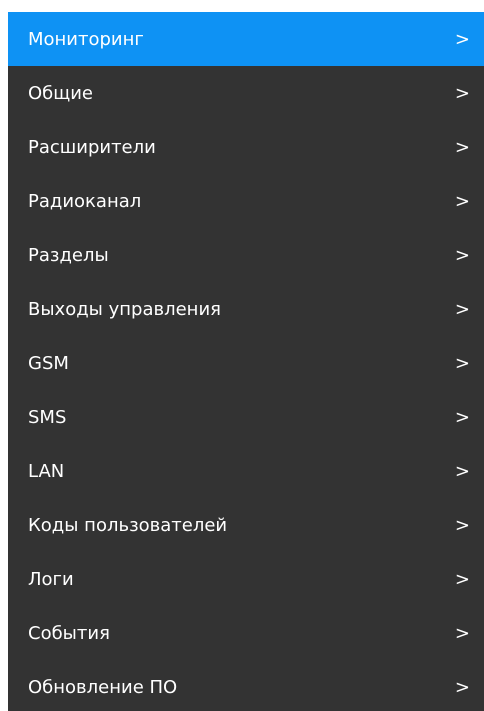 The height and width of the screenshot is (711, 484). What do you see at coordinates (47, 417) in the screenshot?
I see `menu-item-label: SMS` at bounding box center [47, 417].